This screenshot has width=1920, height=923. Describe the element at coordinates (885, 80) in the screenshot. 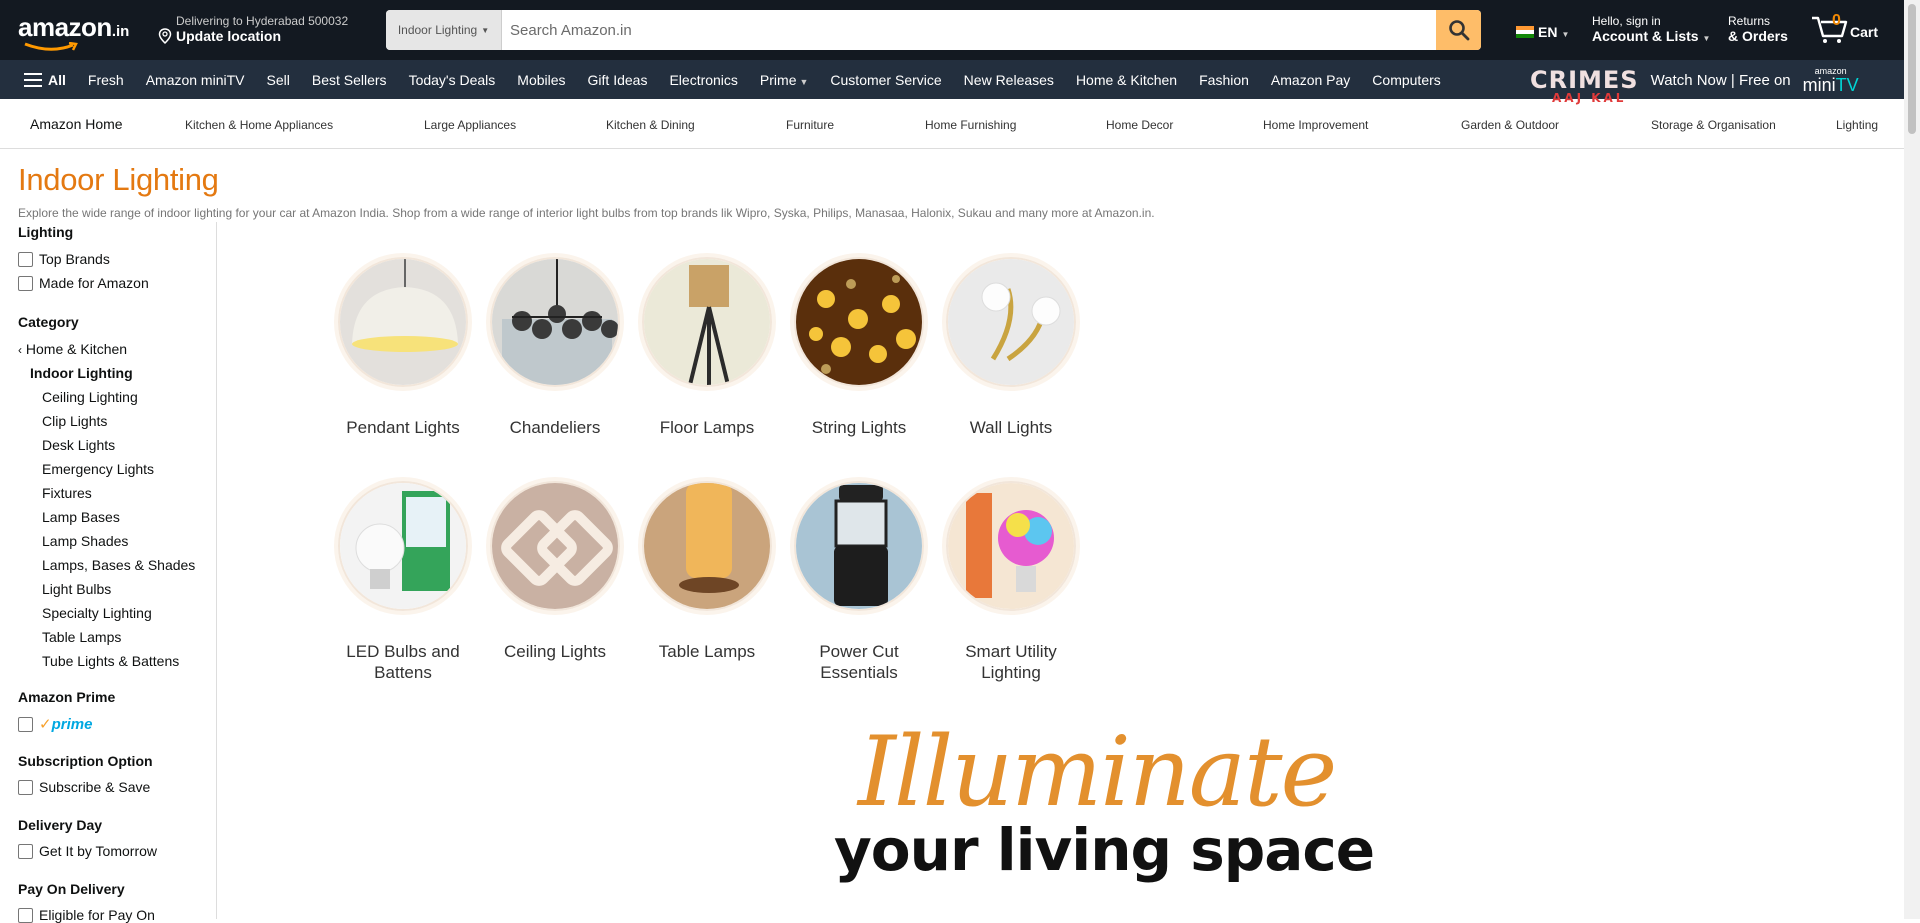

I see `nav-item-customer-service: Customer Service` at that location.